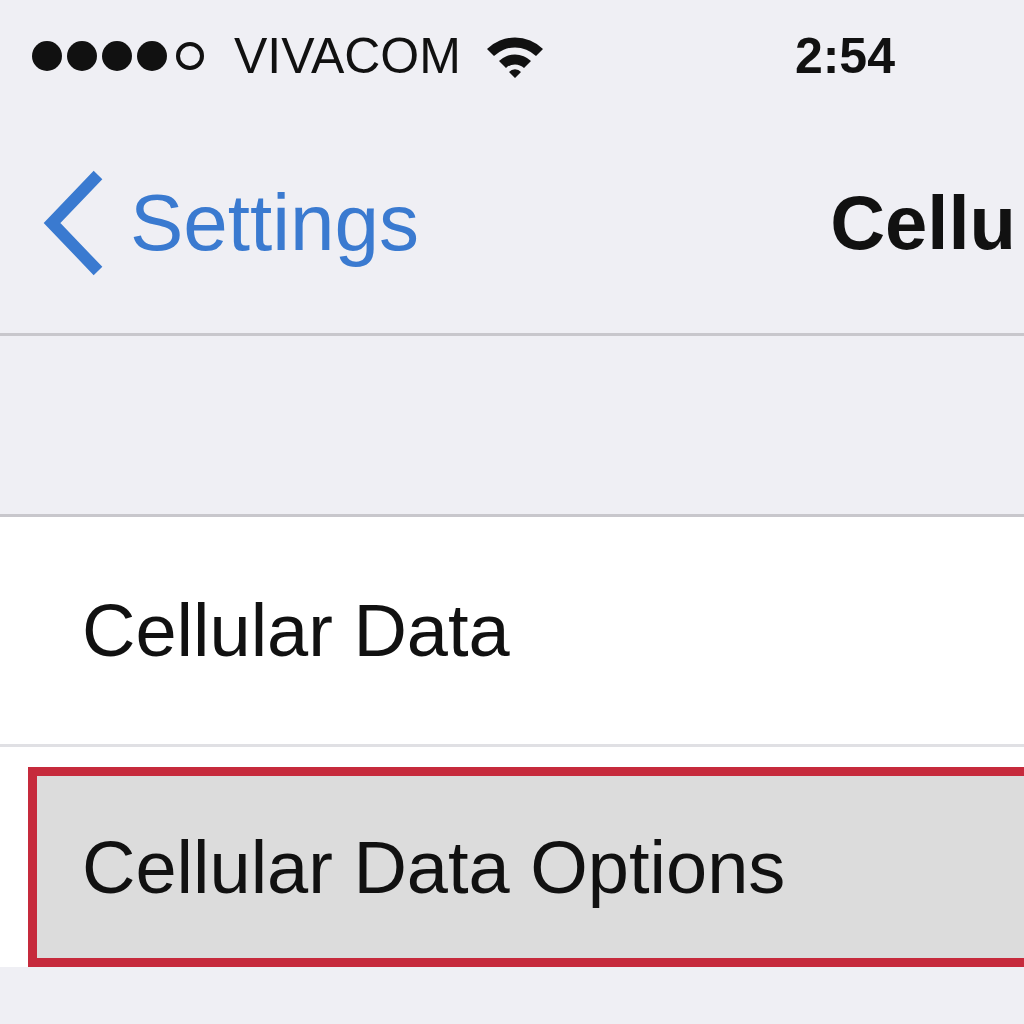 This screenshot has width=1024, height=1024. I want to click on back-button: Settings, so click(275, 222).